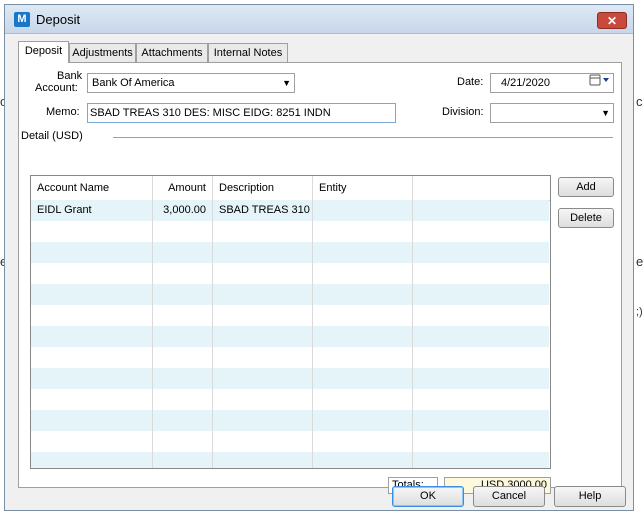  What do you see at coordinates (172, 52) in the screenshot?
I see `tab-attachments: Attachments` at bounding box center [172, 52].